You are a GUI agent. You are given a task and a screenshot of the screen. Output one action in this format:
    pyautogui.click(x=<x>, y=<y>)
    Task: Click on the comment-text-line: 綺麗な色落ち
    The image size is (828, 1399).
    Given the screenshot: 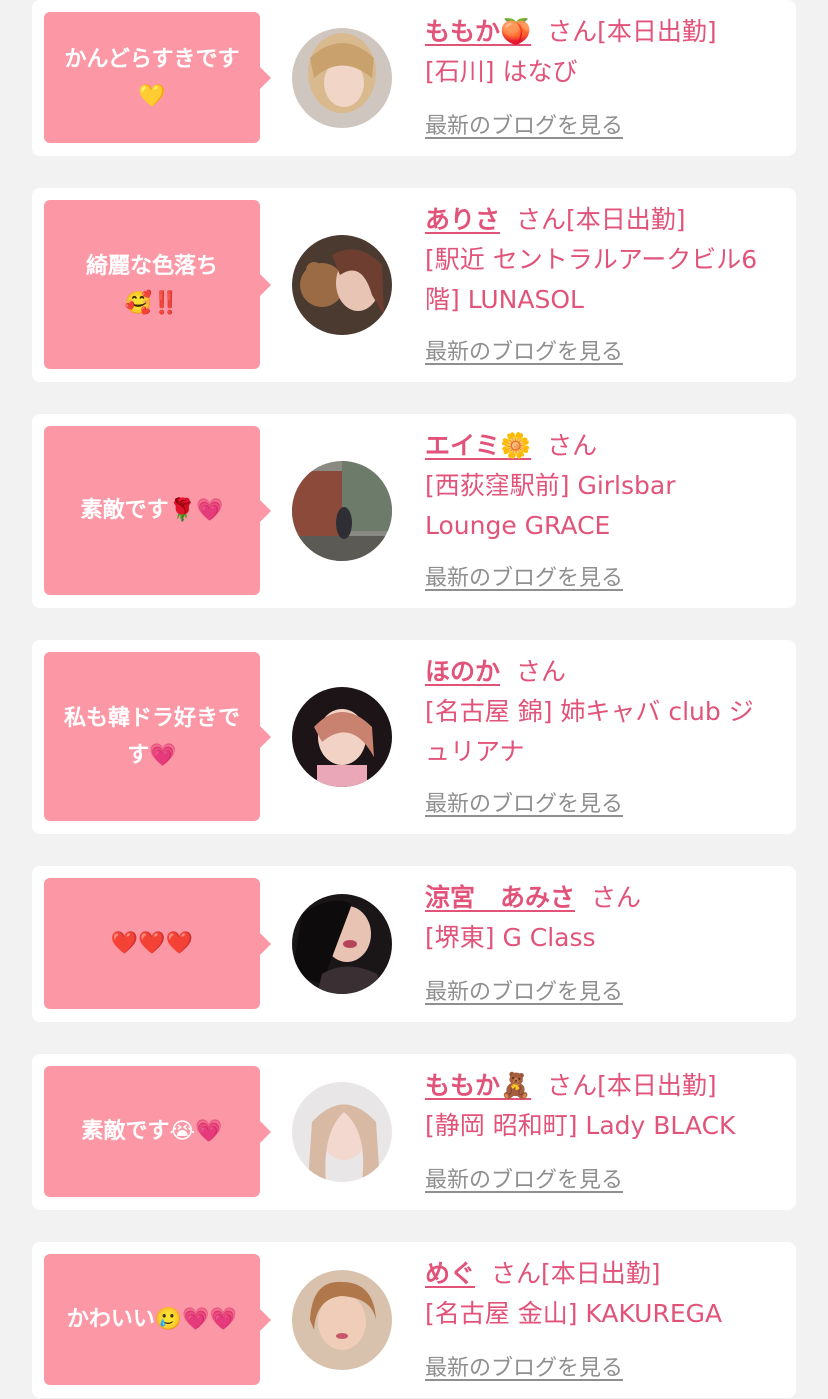 What is the action you would take?
    pyautogui.click(x=151, y=266)
    